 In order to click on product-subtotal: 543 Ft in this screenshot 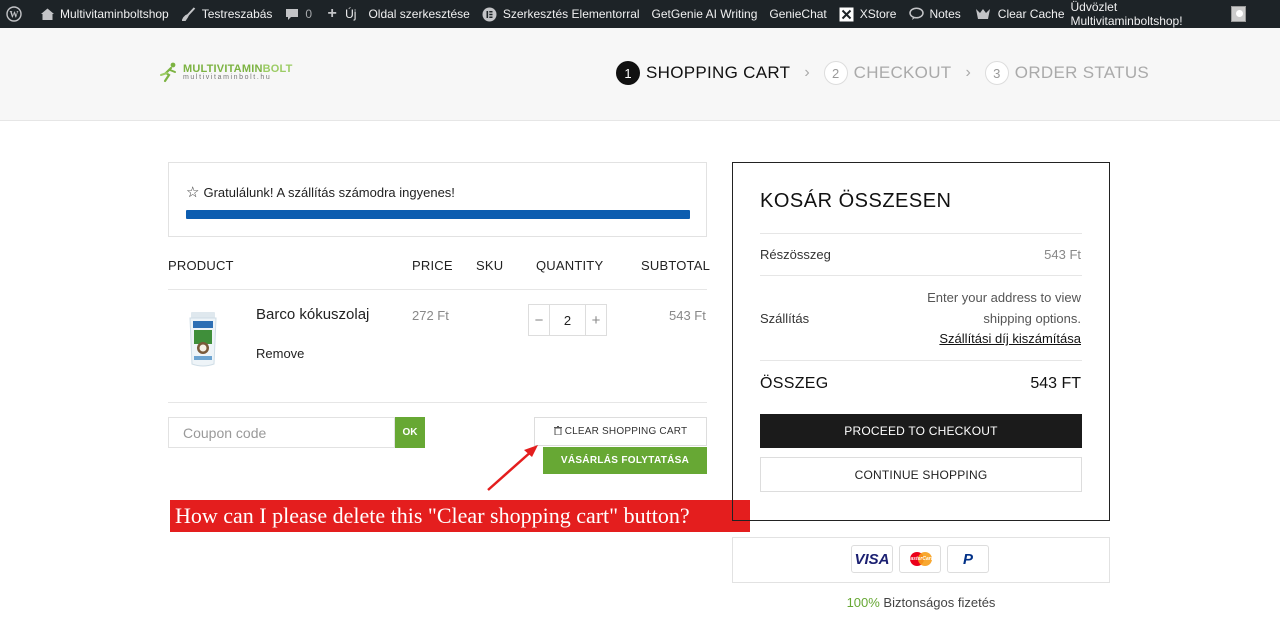, I will do `click(687, 315)`.